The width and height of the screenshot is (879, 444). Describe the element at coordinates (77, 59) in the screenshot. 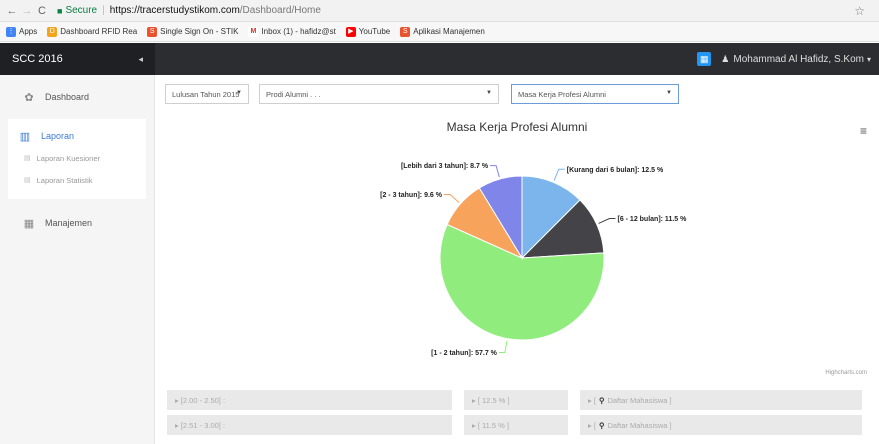

I see `brand: SCC 2016 ◂` at that location.